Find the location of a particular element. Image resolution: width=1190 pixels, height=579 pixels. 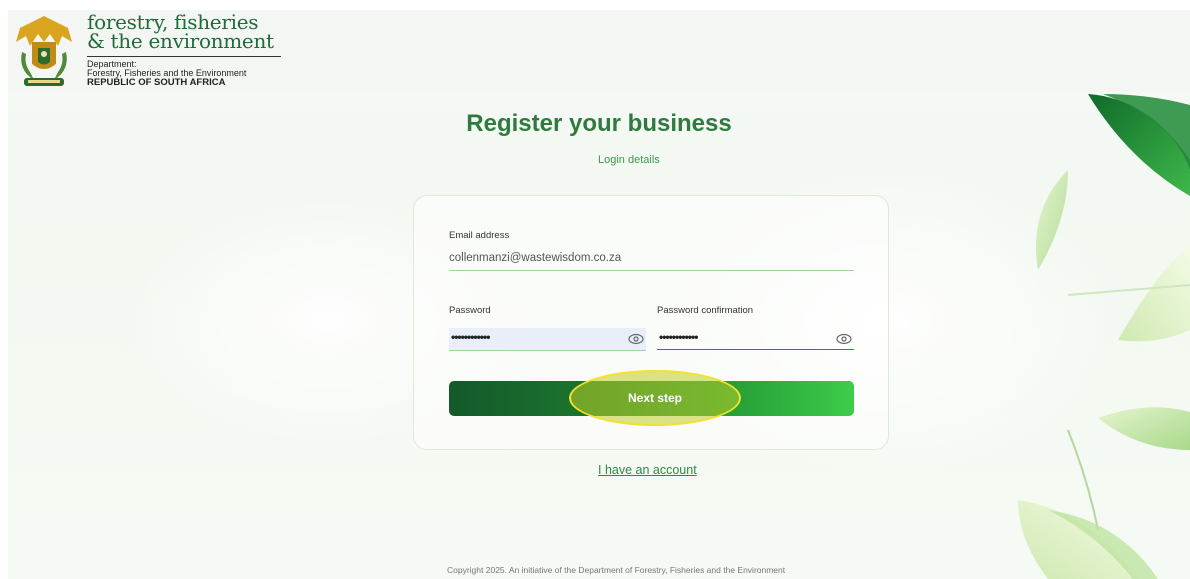

password-confirm-label: Password confirmation is located at coordinates (705, 310).